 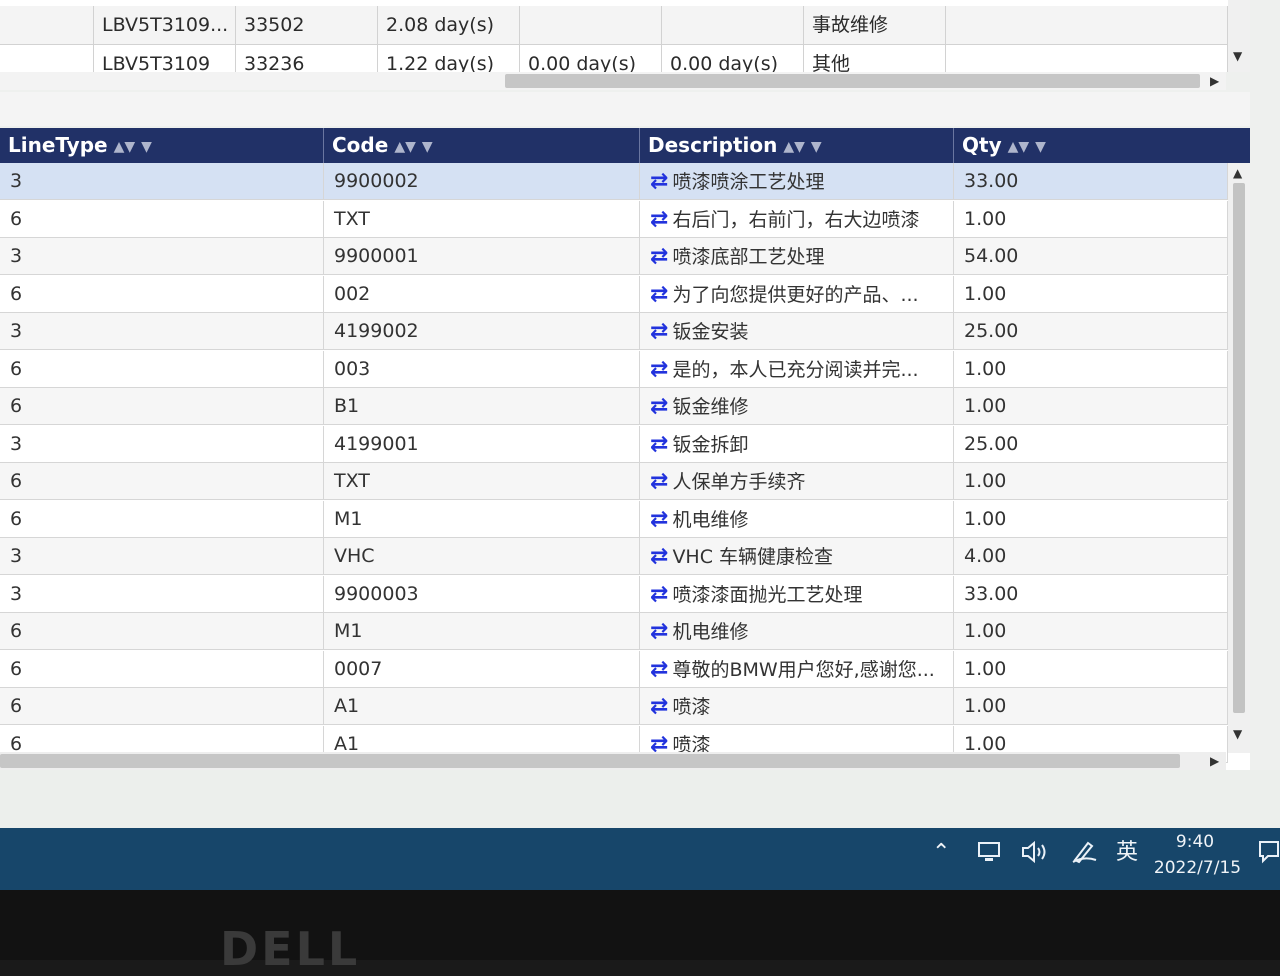 I want to click on grid-vertical-scrollbar: ▲ ▼, so click(x=1239, y=458).